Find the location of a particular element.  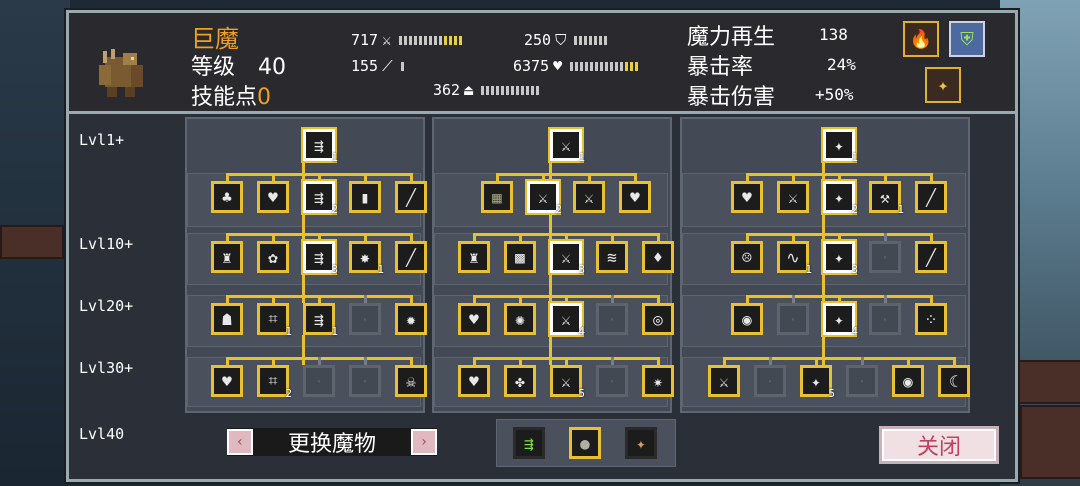

skill-node: ≋ is located at coordinates (612, 257).